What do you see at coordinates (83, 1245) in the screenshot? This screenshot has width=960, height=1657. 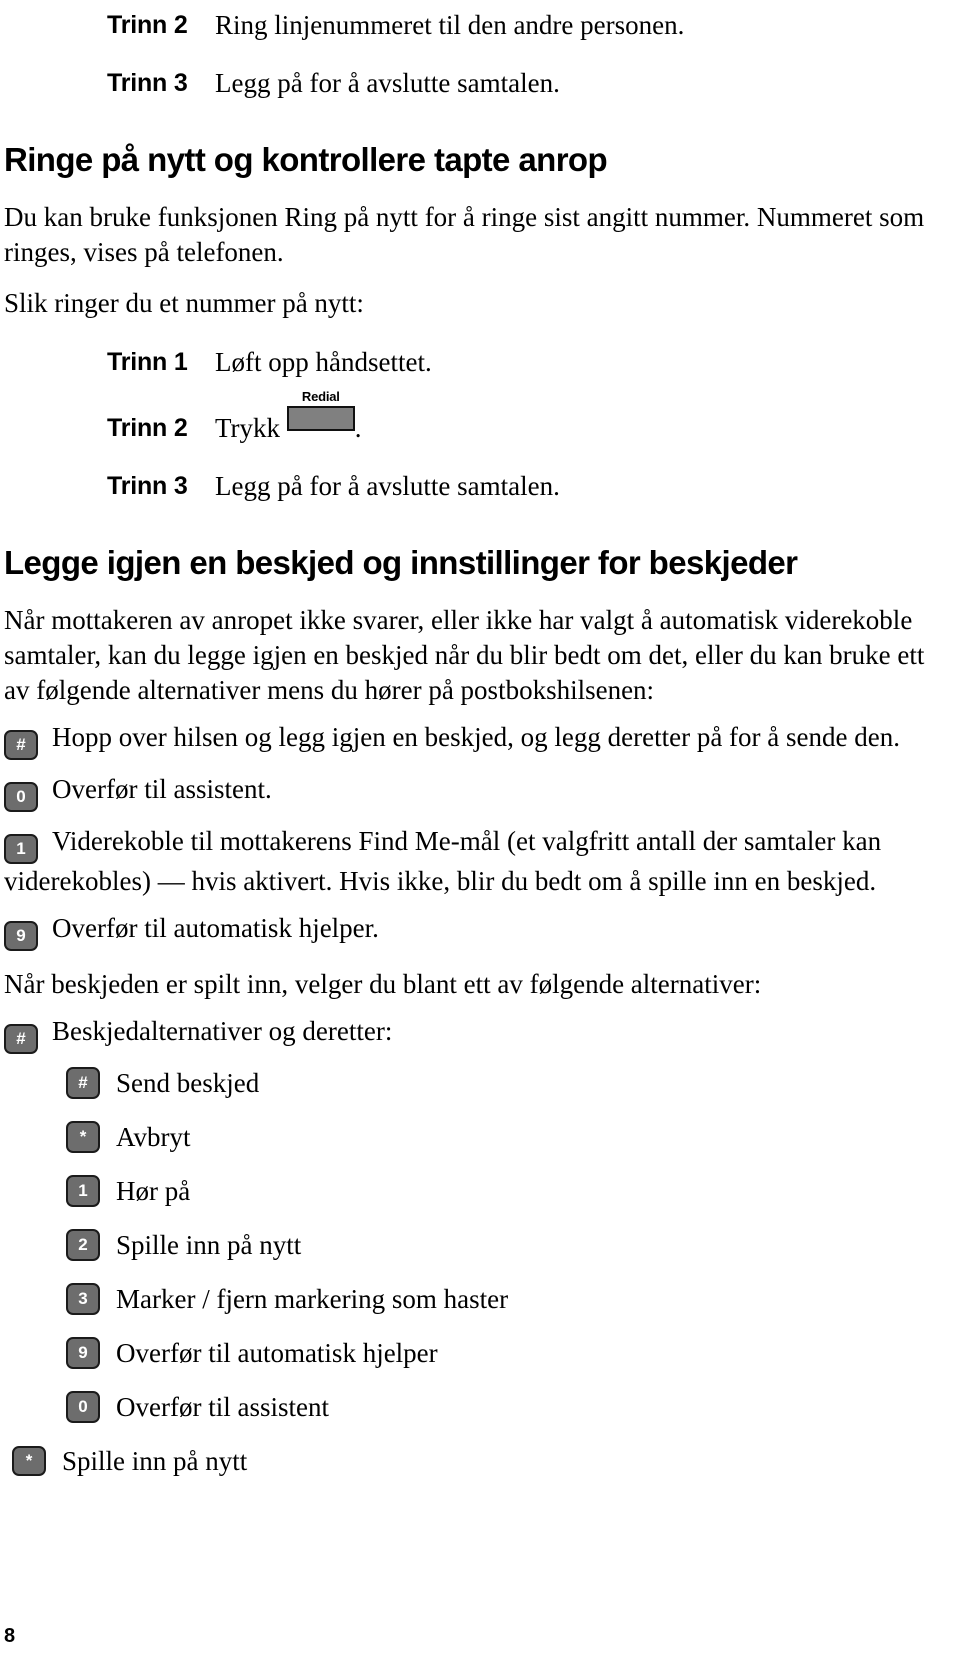 I see `key-2-icon: 2` at bounding box center [83, 1245].